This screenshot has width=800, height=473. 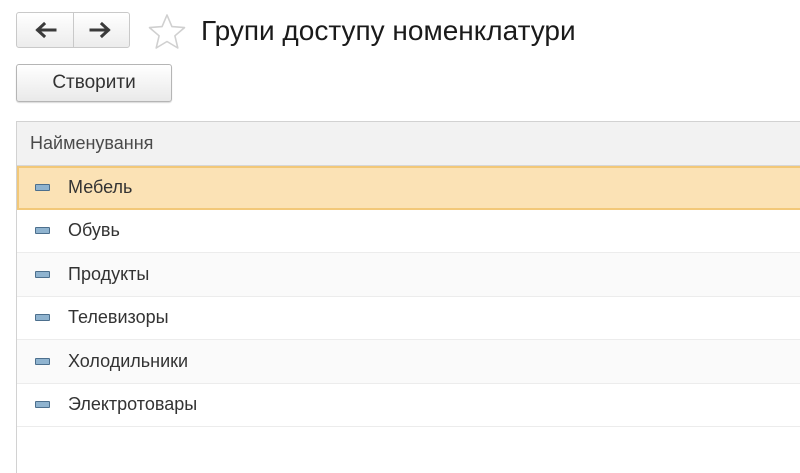 I want to click on row-label: Обувь, so click(x=94, y=230).